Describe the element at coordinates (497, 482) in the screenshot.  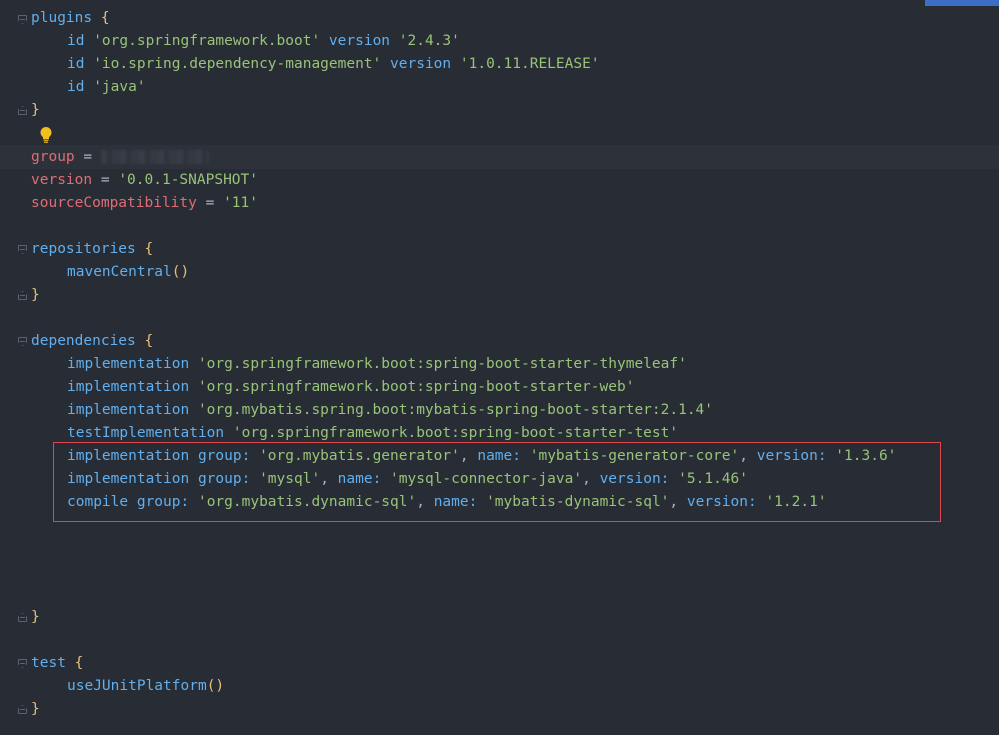
I see `annotation-highlight-box` at that location.